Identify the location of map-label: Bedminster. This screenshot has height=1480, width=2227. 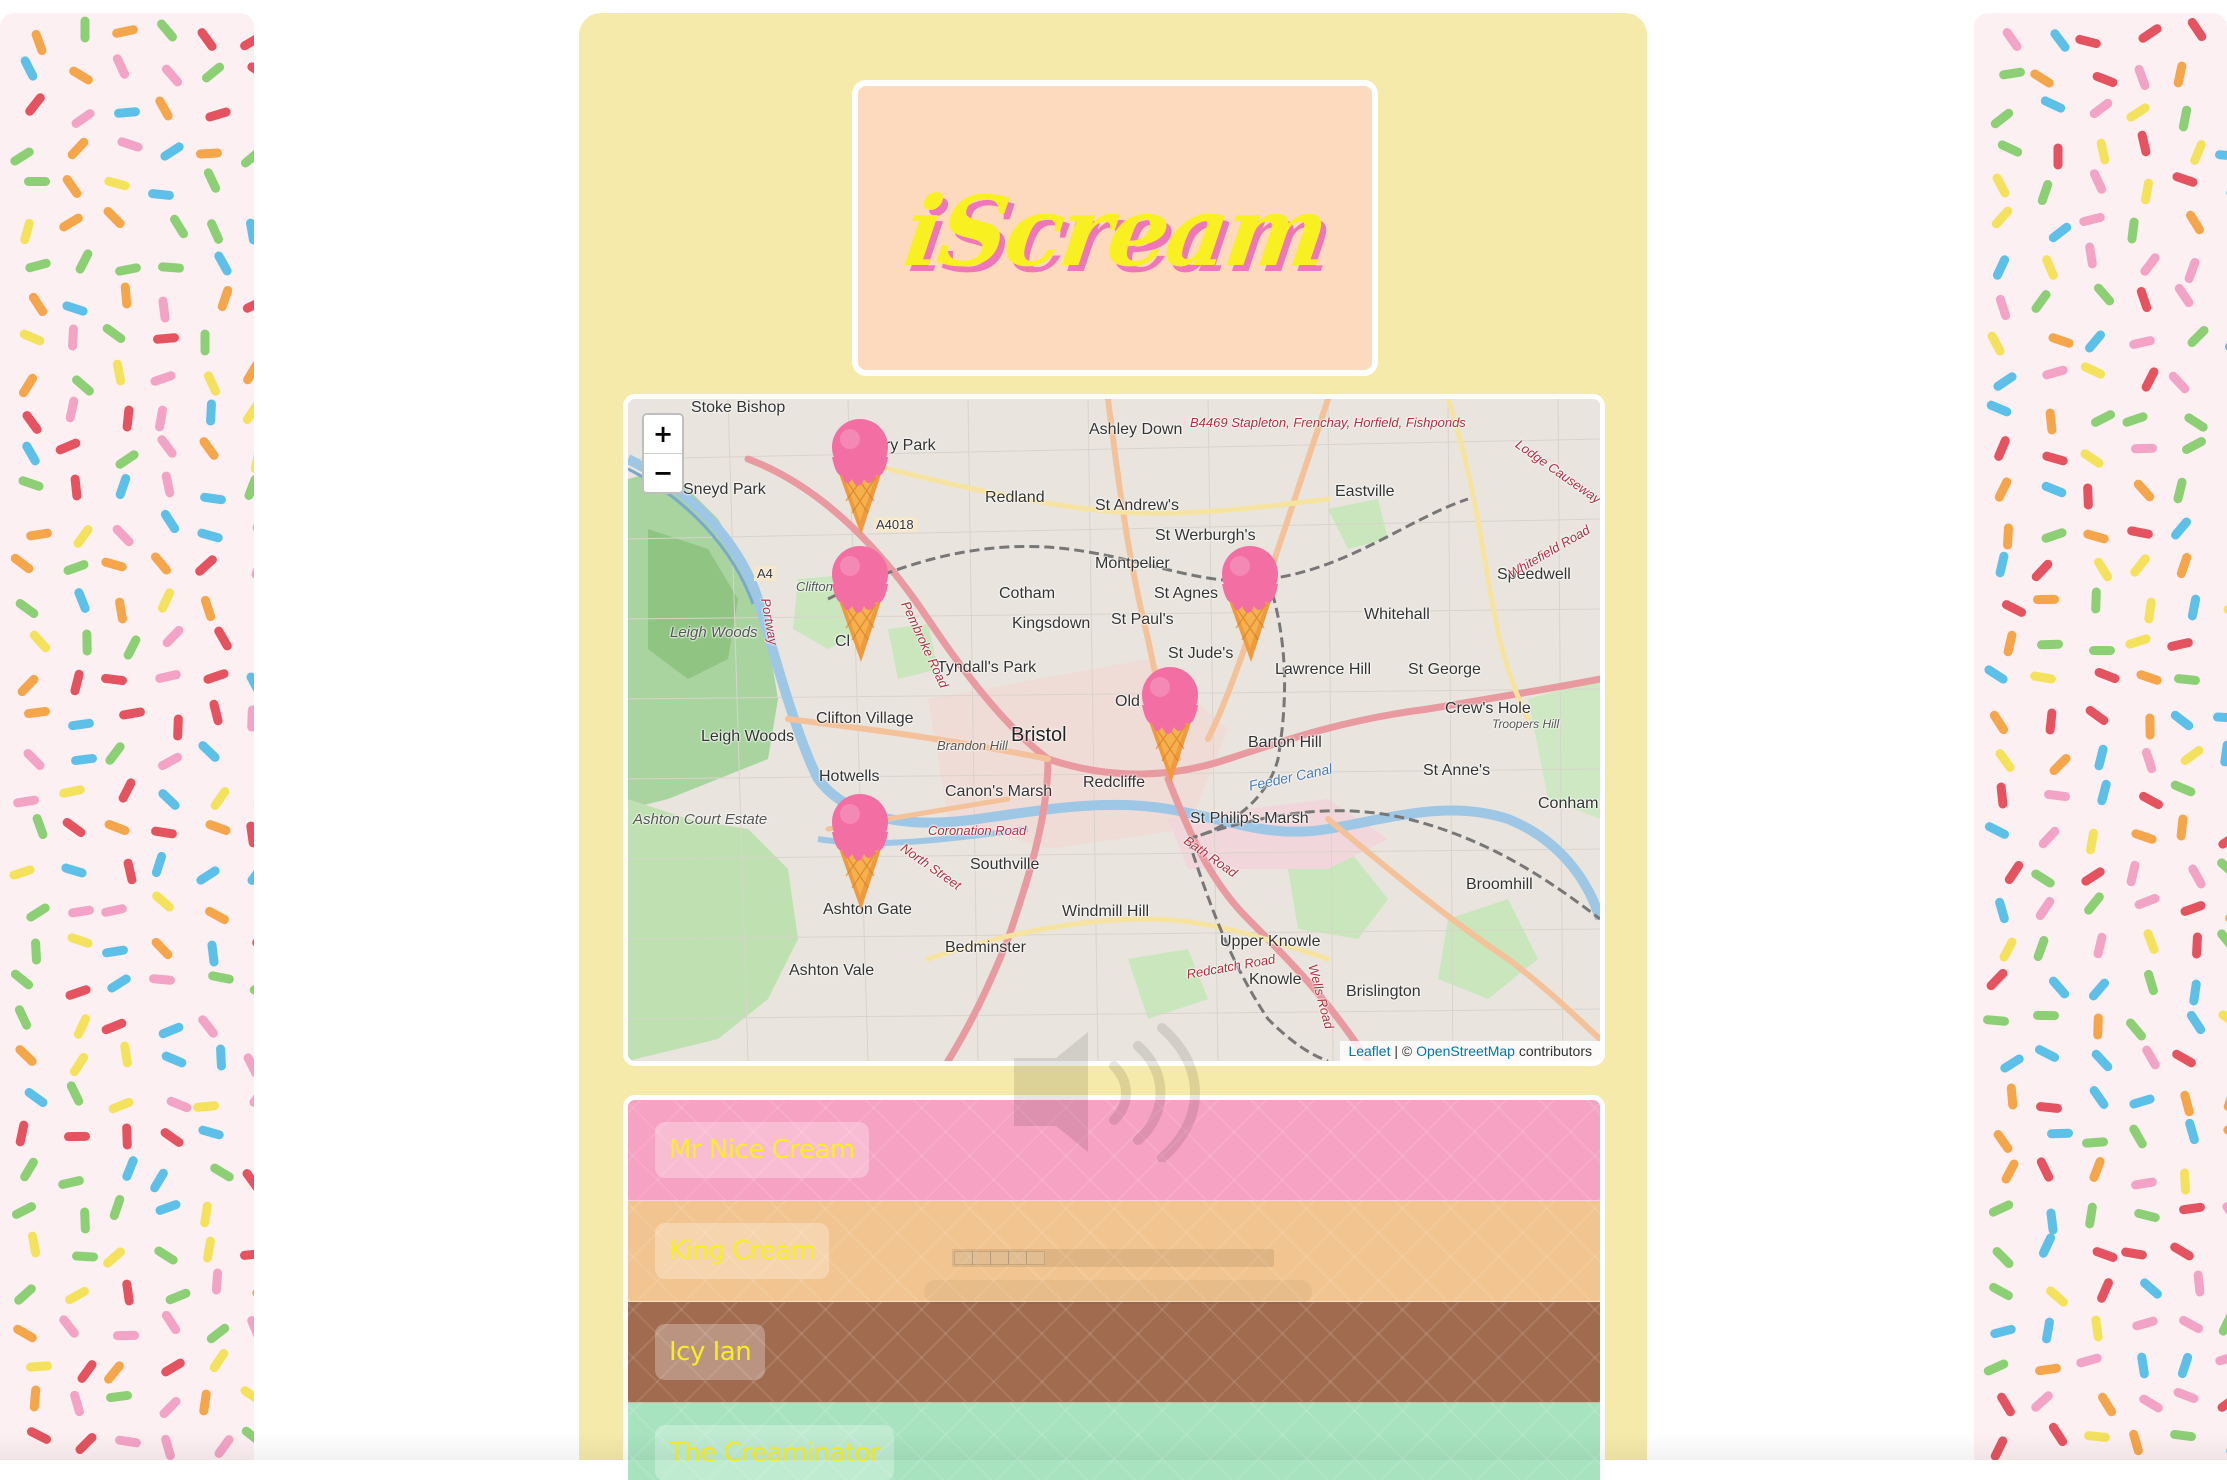
(985, 948).